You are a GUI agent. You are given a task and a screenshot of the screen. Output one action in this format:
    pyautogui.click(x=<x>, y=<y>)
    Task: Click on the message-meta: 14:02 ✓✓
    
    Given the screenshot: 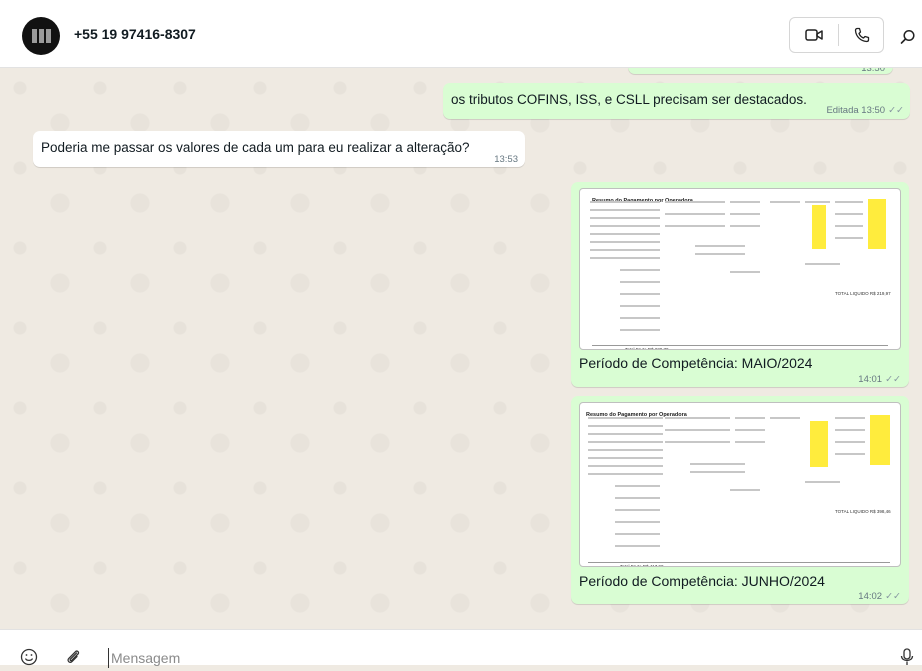 What is the action you would take?
    pyautogui.click(x=879, y=597)
    